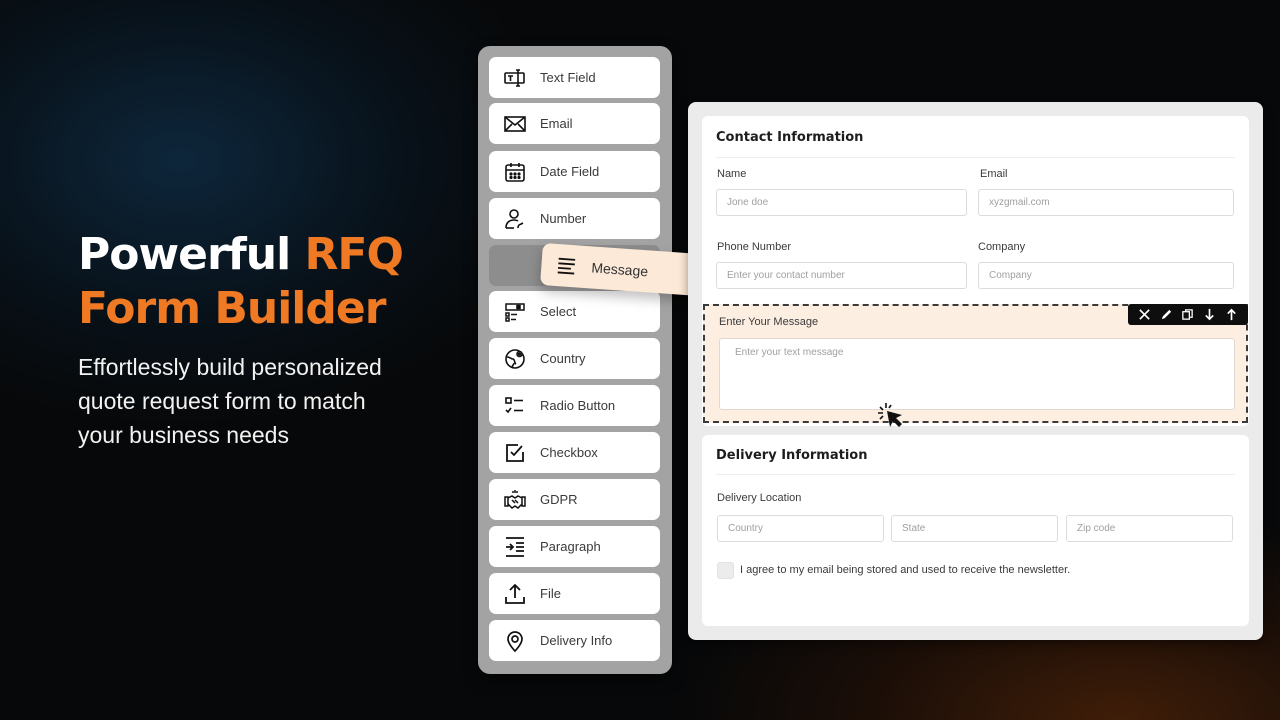 The width and height of the screenshot is (1280, 720). I want to click on hero-title-line2: Form Builder, so click(232, 308).